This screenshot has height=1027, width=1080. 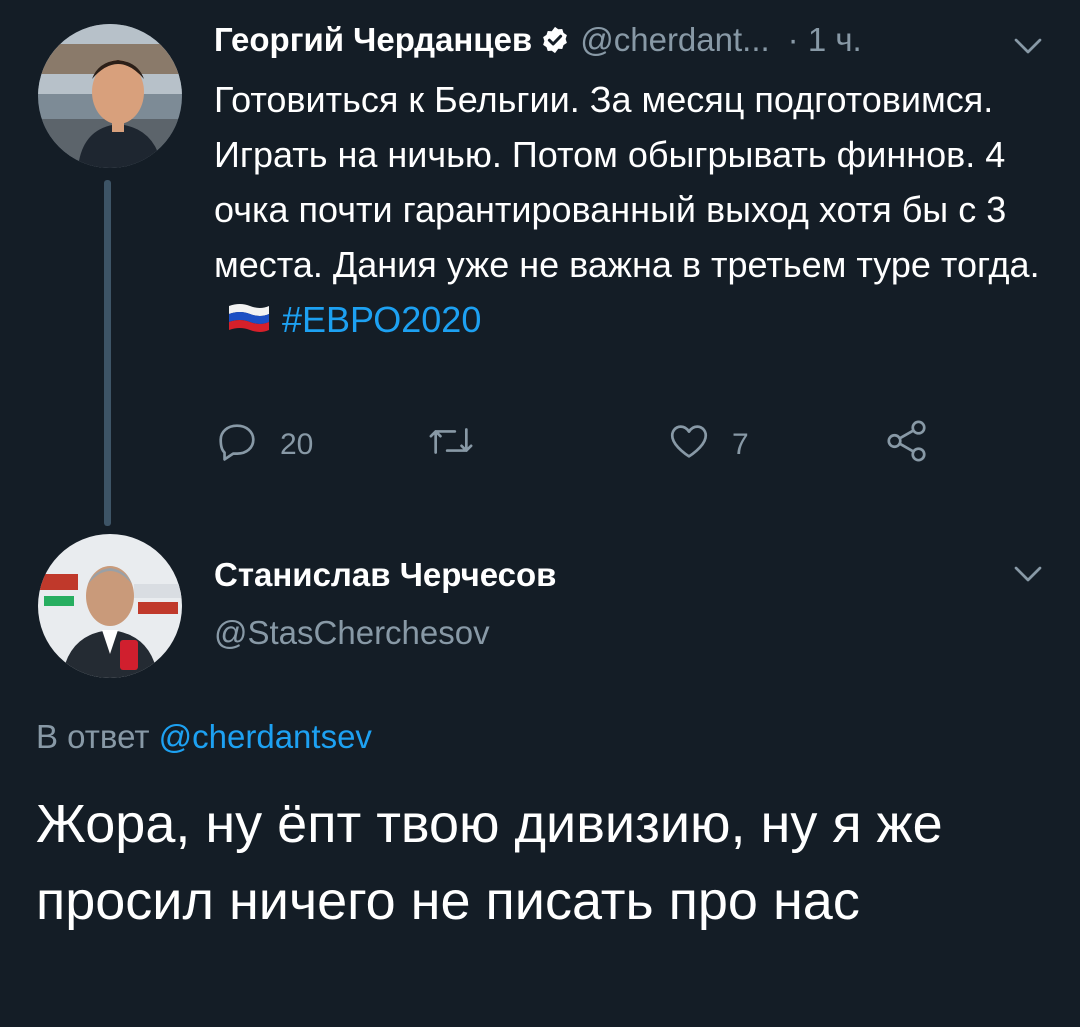 I want to click on reply-button: 20, so click(x=263, y=445).